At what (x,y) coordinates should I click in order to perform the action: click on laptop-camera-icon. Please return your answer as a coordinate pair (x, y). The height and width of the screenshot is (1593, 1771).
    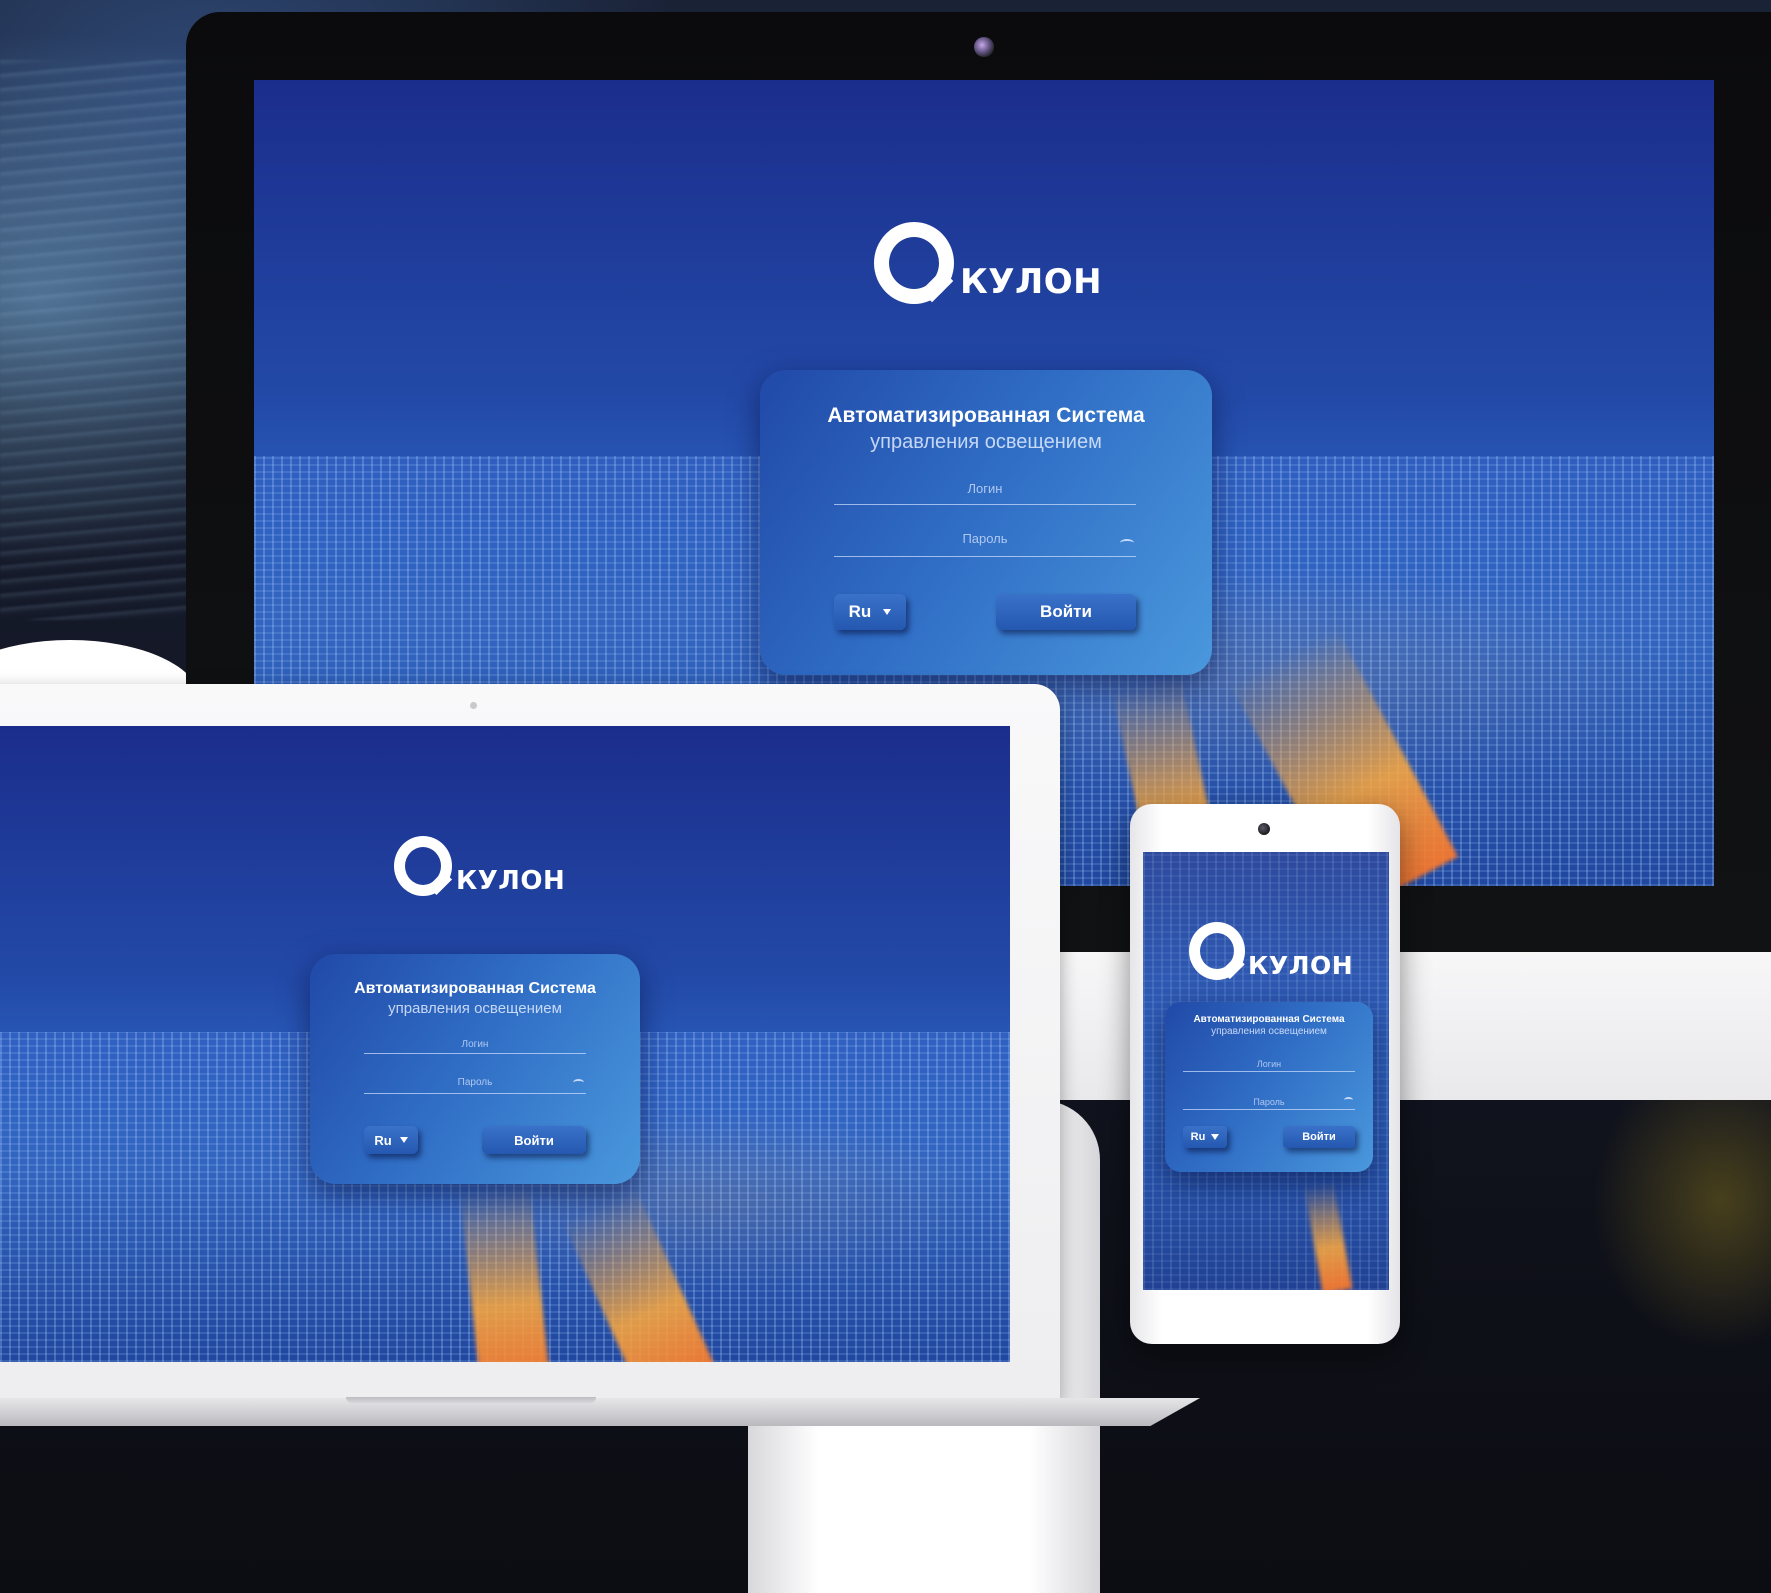
    Looking at the image, I should click on (473, 705).